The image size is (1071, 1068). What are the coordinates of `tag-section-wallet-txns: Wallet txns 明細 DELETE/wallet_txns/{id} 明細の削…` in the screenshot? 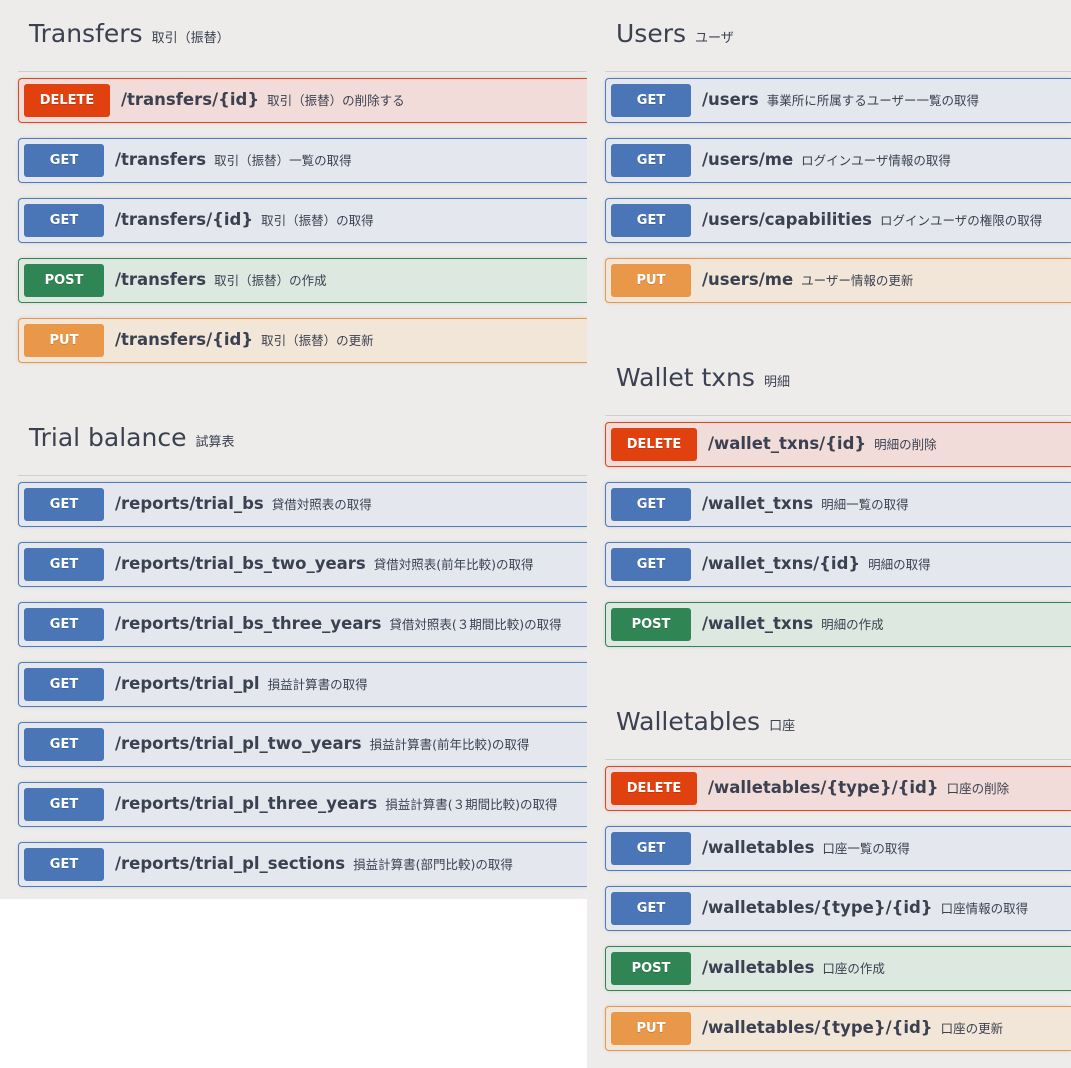 It's located at (838, 495).